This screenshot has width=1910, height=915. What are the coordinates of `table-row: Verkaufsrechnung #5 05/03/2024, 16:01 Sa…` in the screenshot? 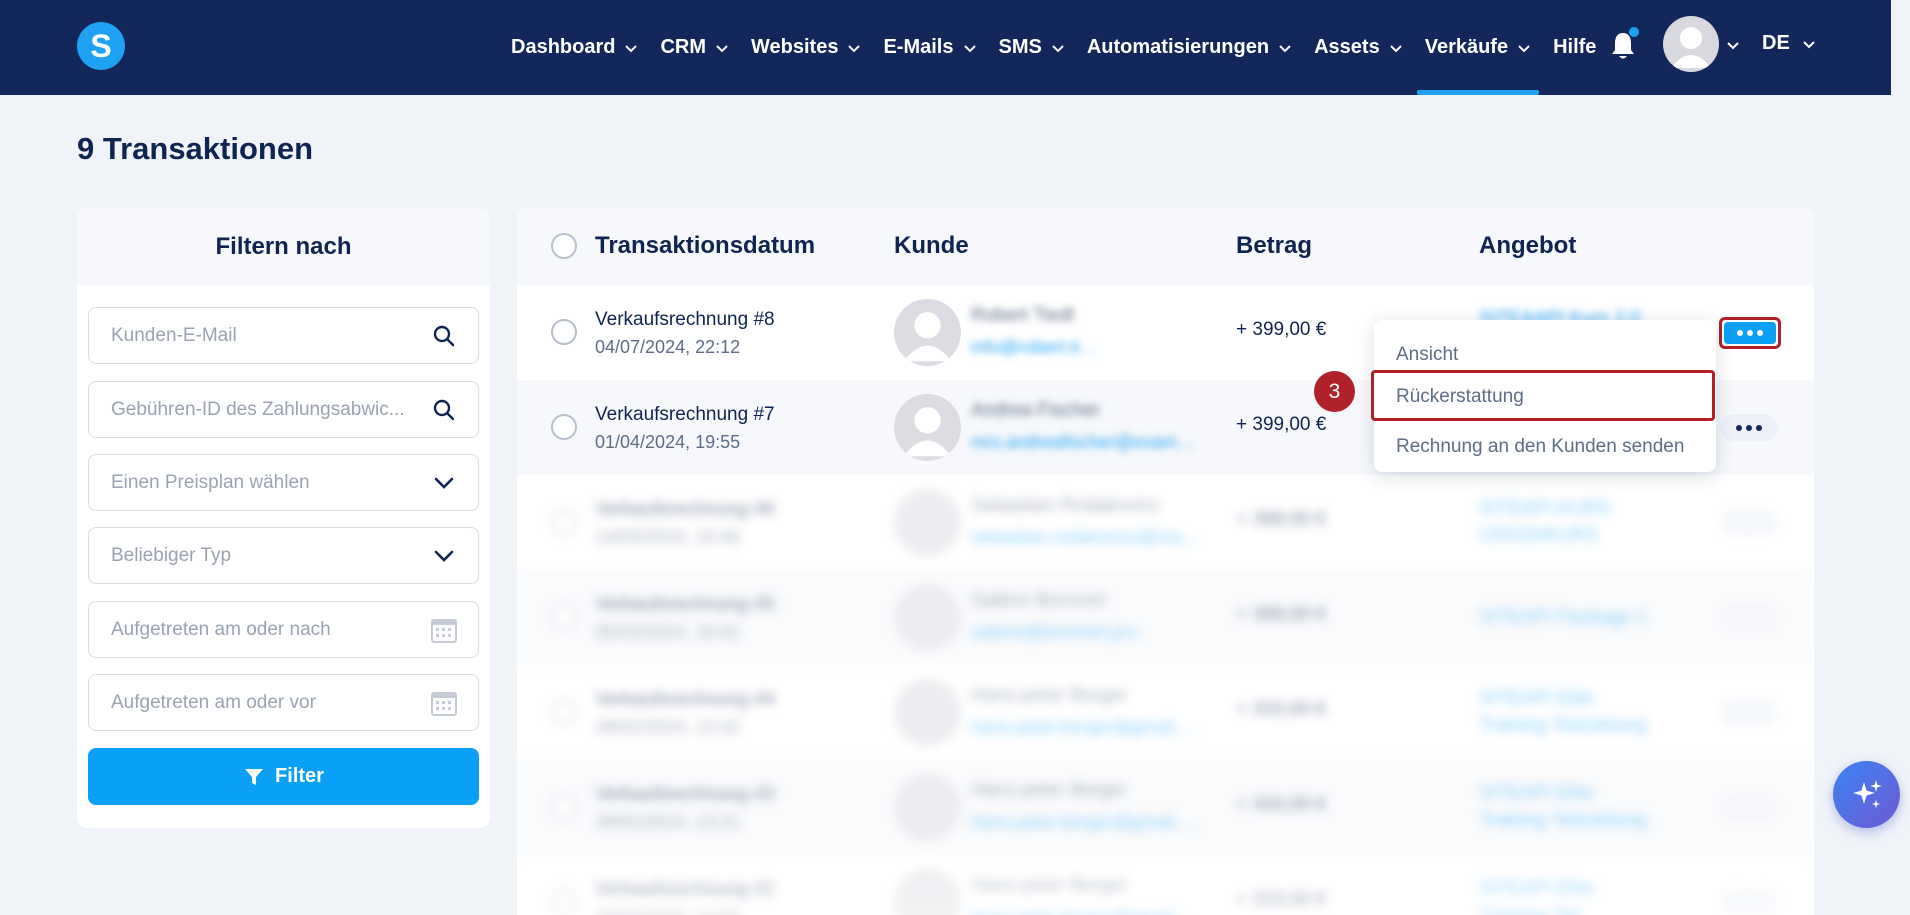 It's located at (1165, 617).